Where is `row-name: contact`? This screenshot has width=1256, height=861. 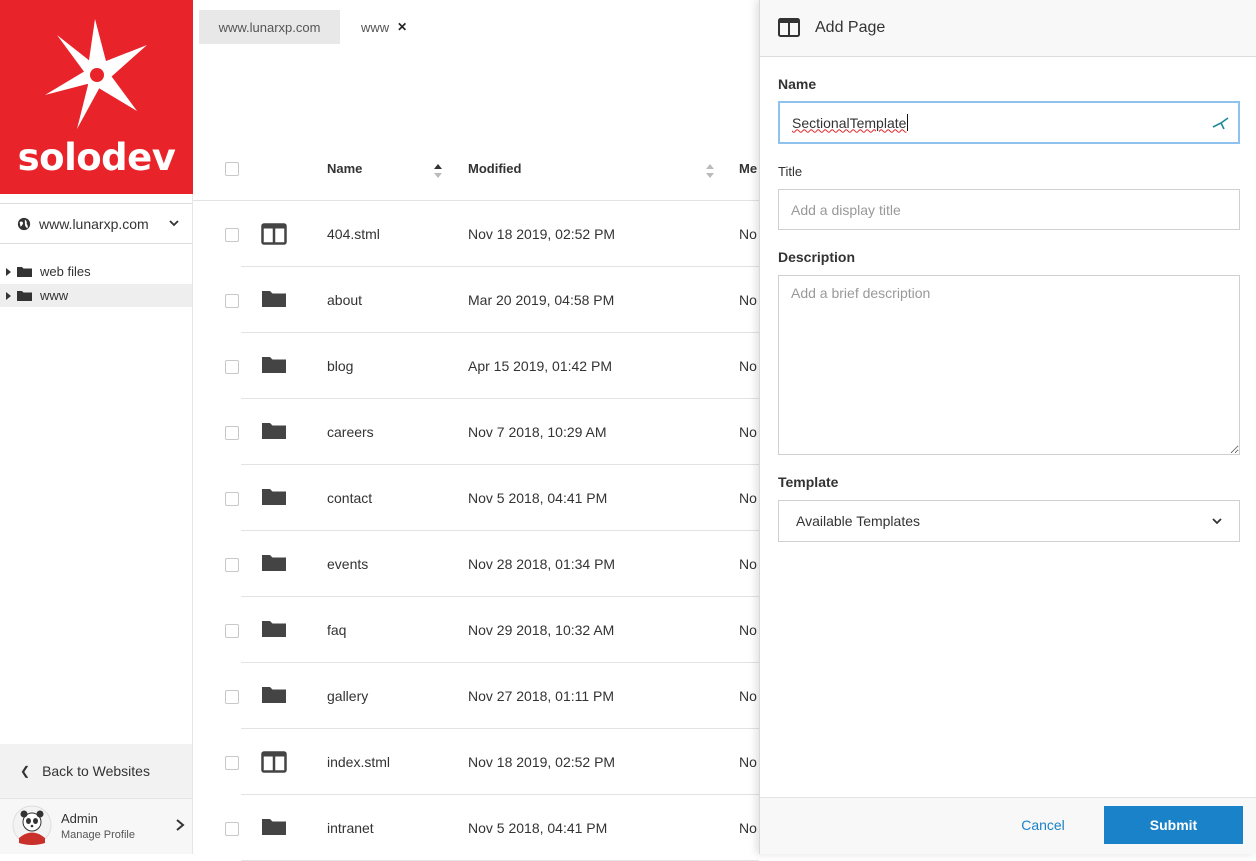 row-name: contact is located at coordinates (349, 498).